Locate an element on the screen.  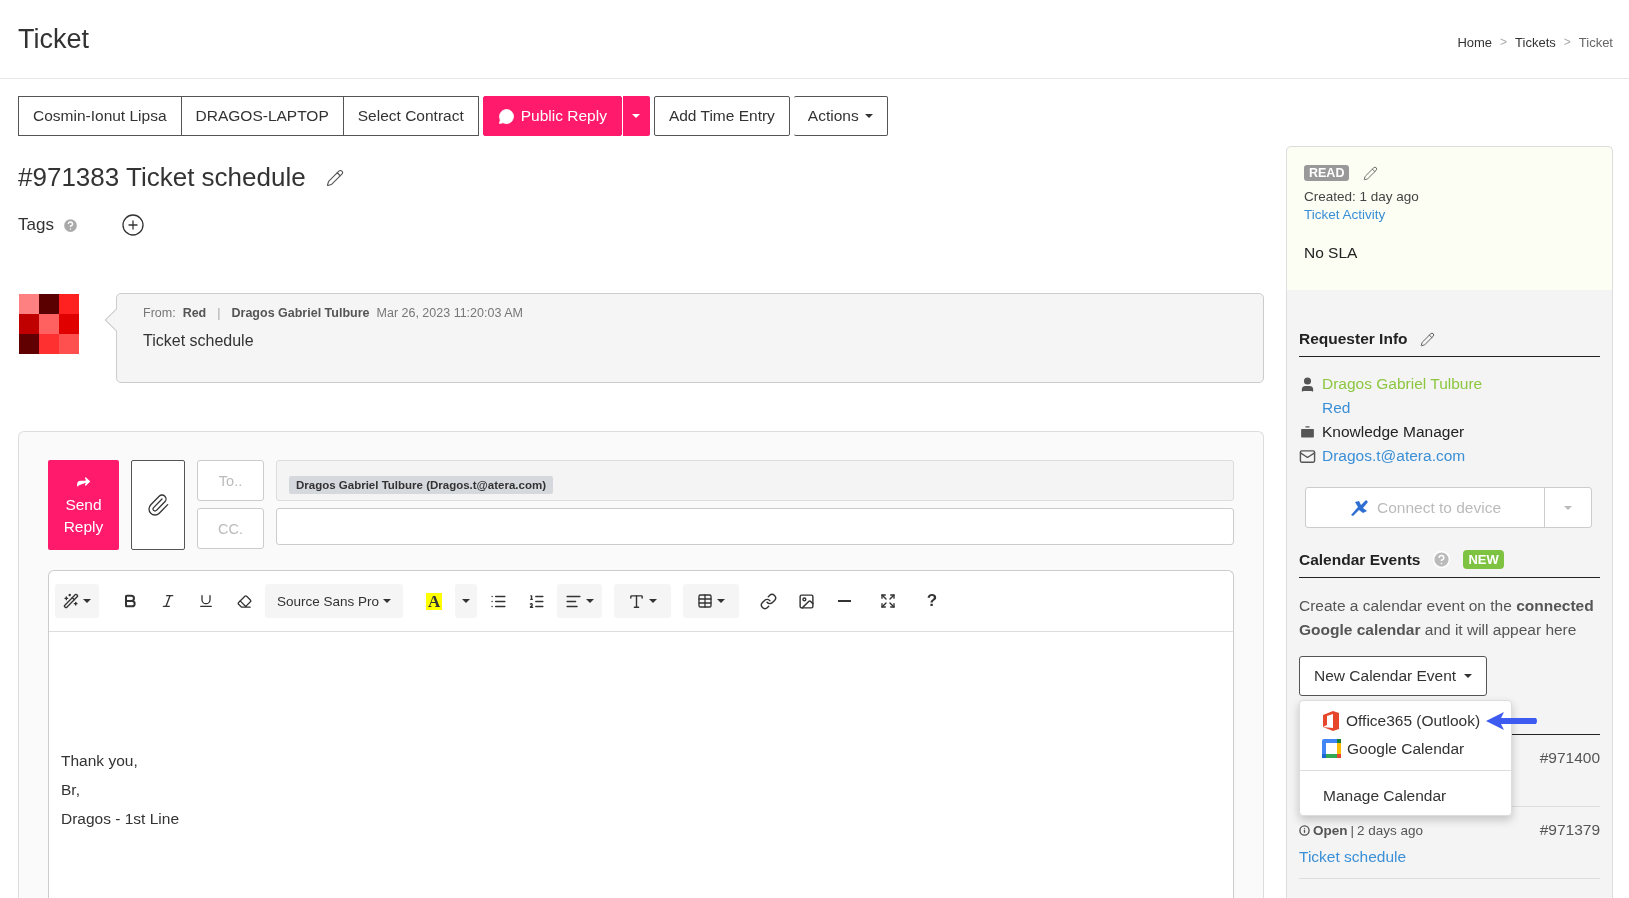
minus-icon is located at coordinates (844, 601).